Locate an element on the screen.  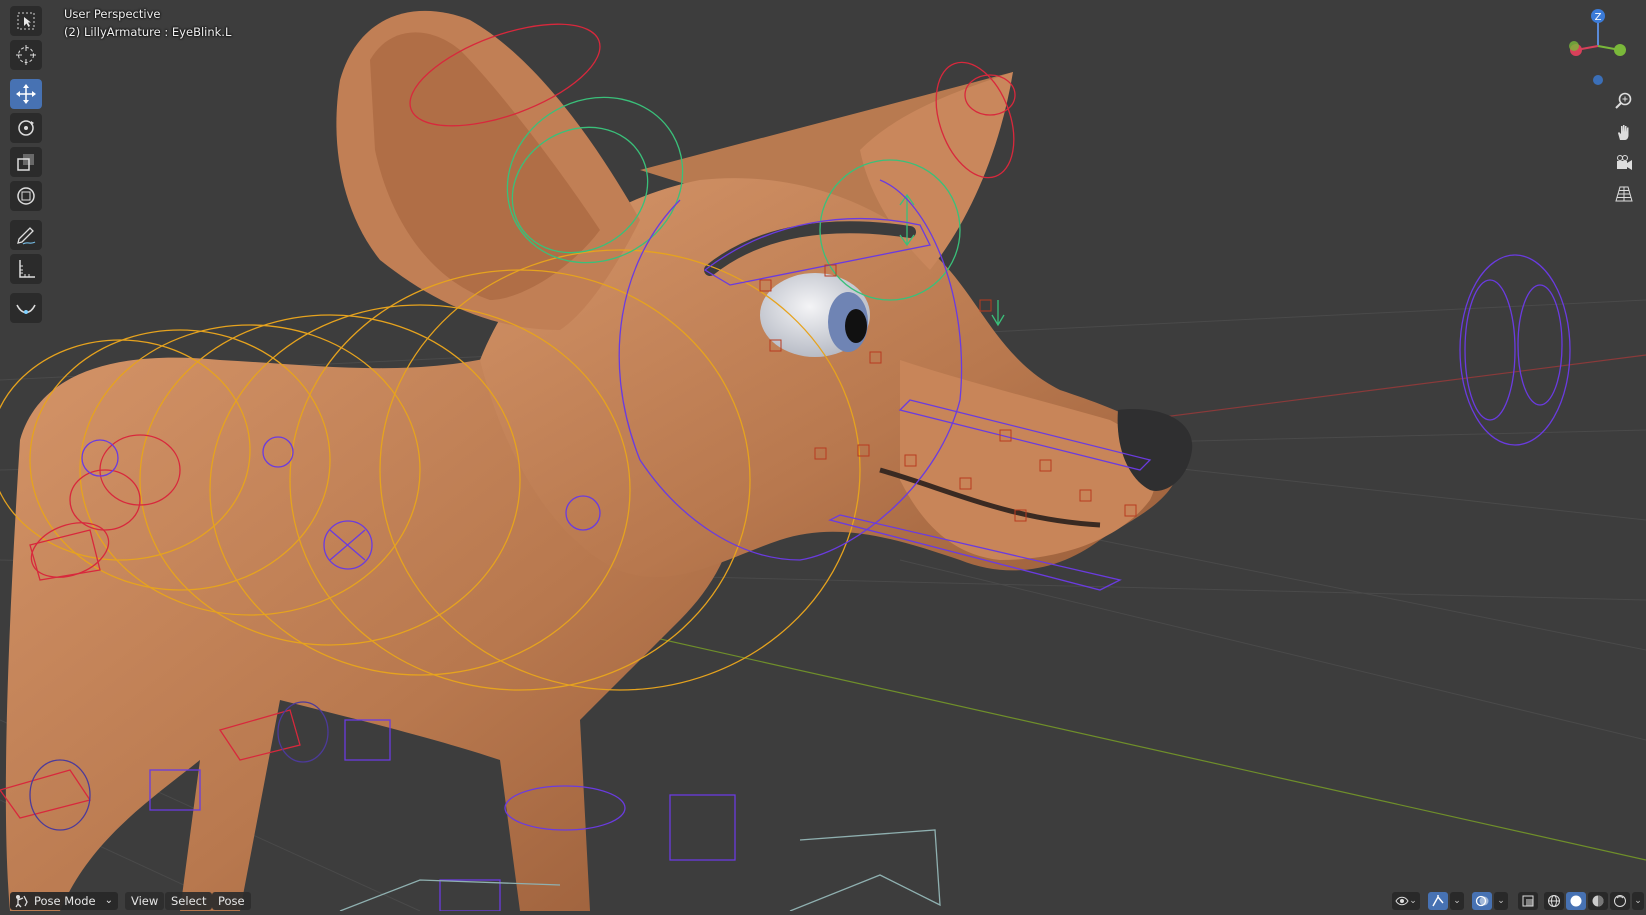
rotate-icon is located at coordinates (26, 128).